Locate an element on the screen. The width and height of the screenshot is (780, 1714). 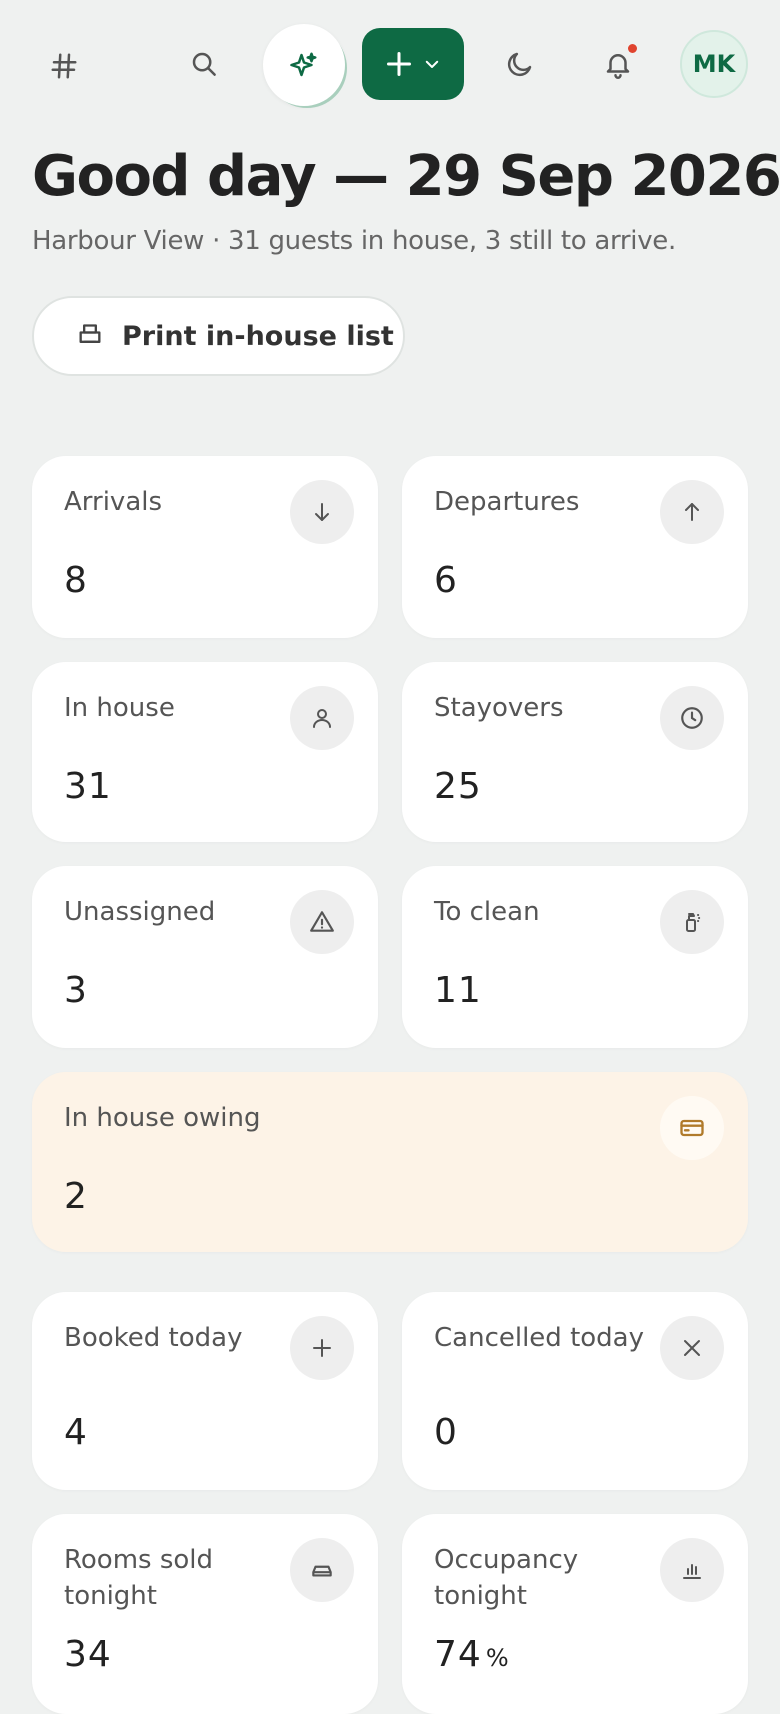
card-label: Booked today is located at coordinates (153, 1338).